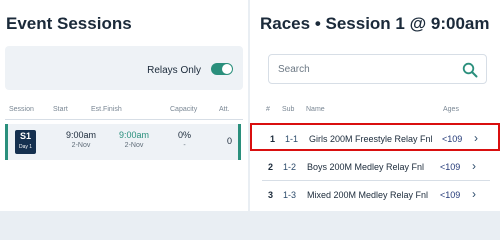 This screenshot has width=500, height=240. Describe the element at coordinates (273, 139) in the screenshot. I see `race-number: 1` at that location.